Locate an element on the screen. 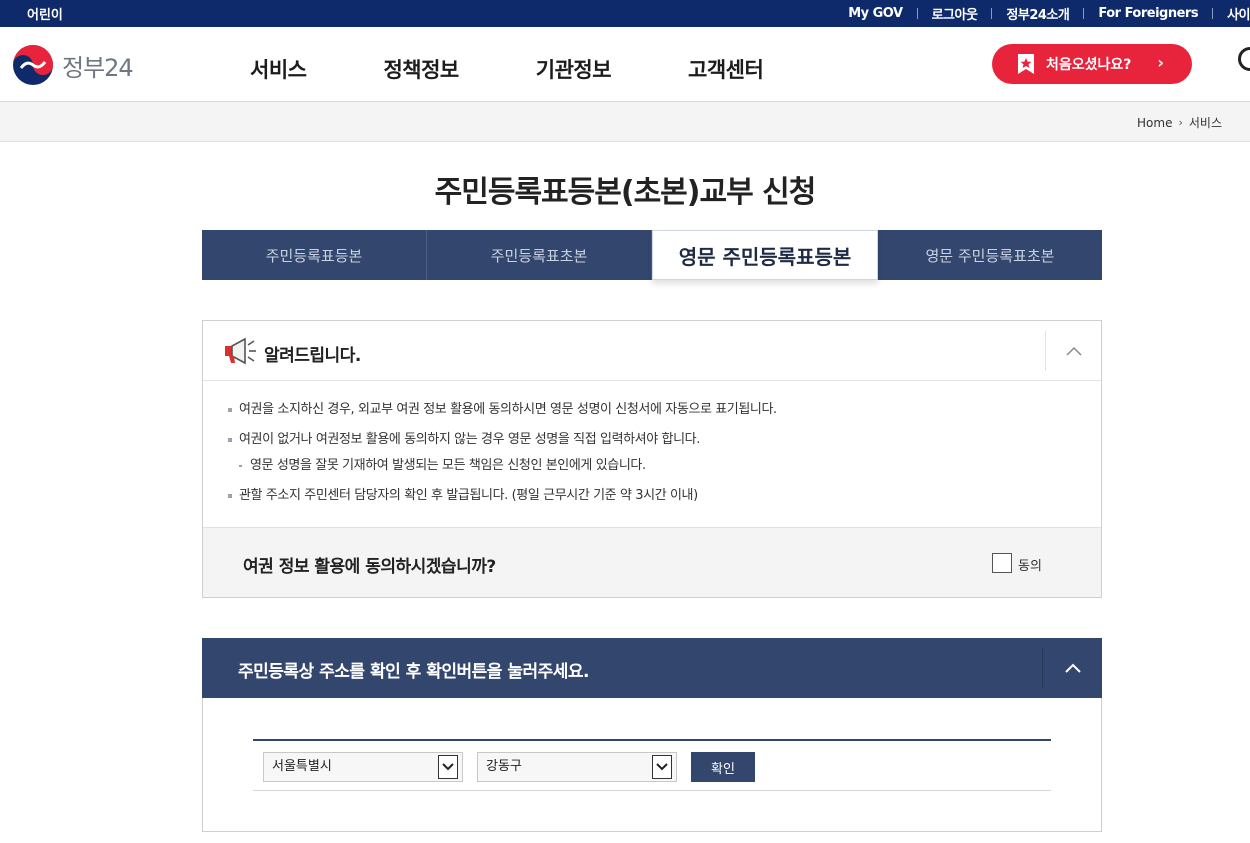  first-visit-button: 처음오셨나요? › is located at coordinates (1092, 64).